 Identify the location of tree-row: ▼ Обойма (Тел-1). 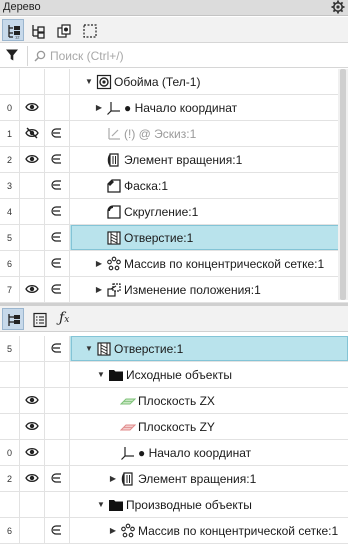
(174, 82).